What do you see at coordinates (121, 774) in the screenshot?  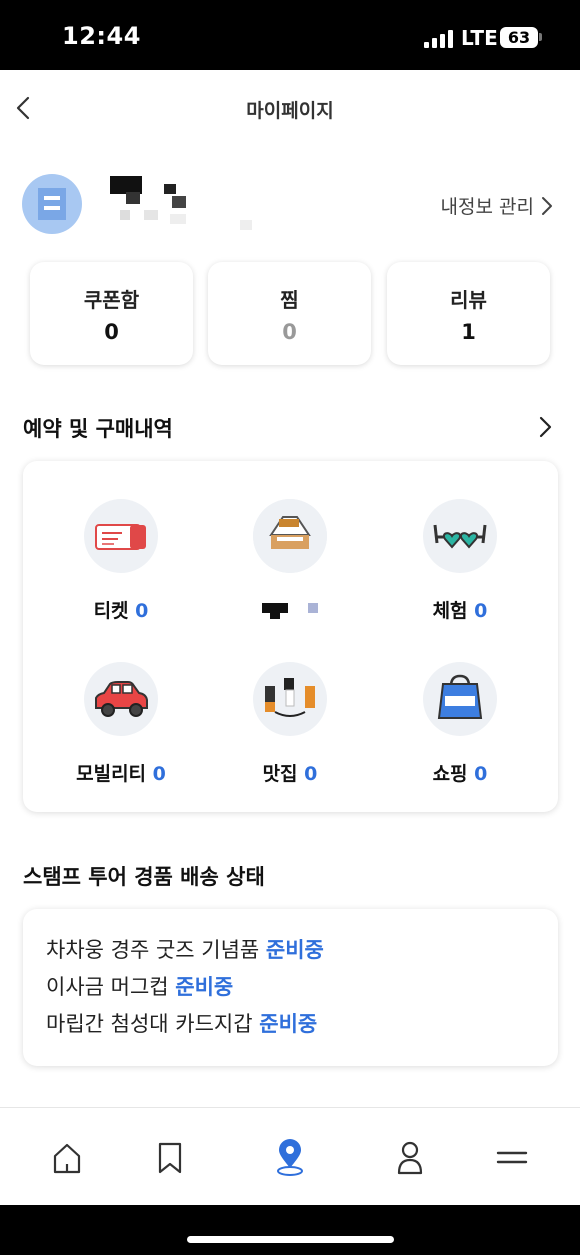 I see `category-label: 모빌리티 0` at bounding box center [121, 774].